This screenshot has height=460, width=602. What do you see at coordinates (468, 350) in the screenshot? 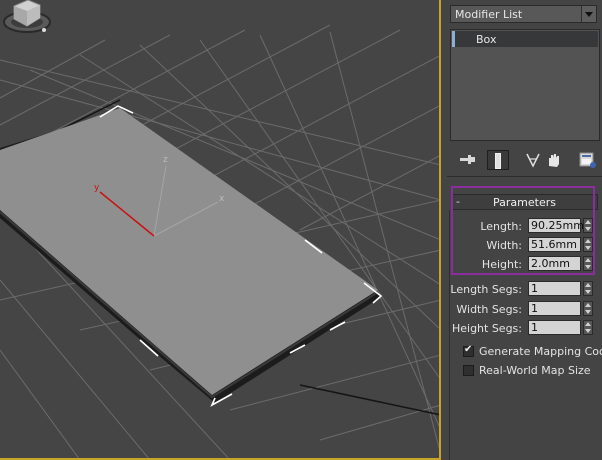
I see `checkbox-checked-icon` at bounding box center [468, 350].